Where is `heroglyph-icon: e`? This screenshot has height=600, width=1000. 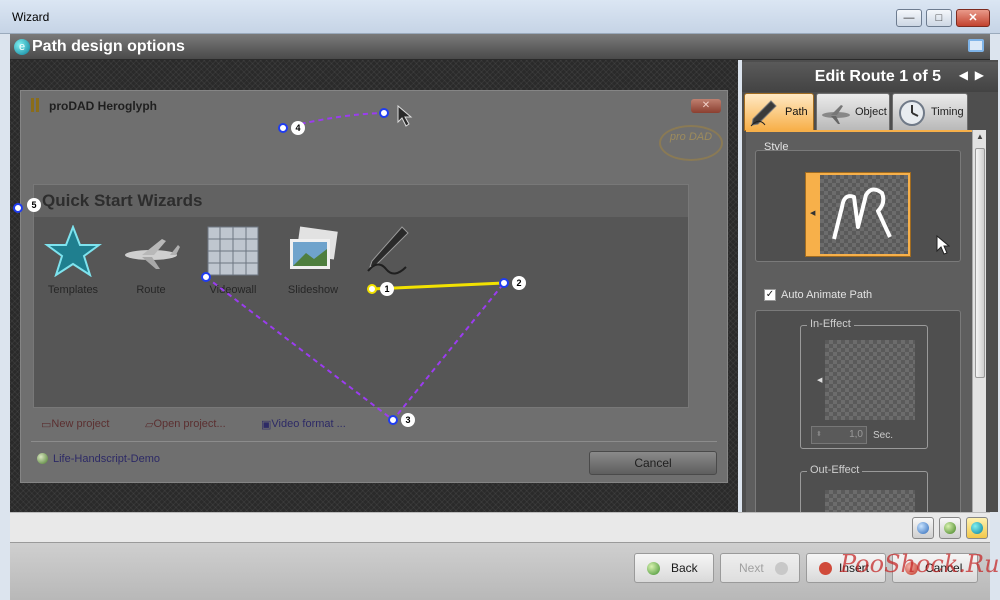
heroglyph-icon: e is located at coordinates (22, 47).